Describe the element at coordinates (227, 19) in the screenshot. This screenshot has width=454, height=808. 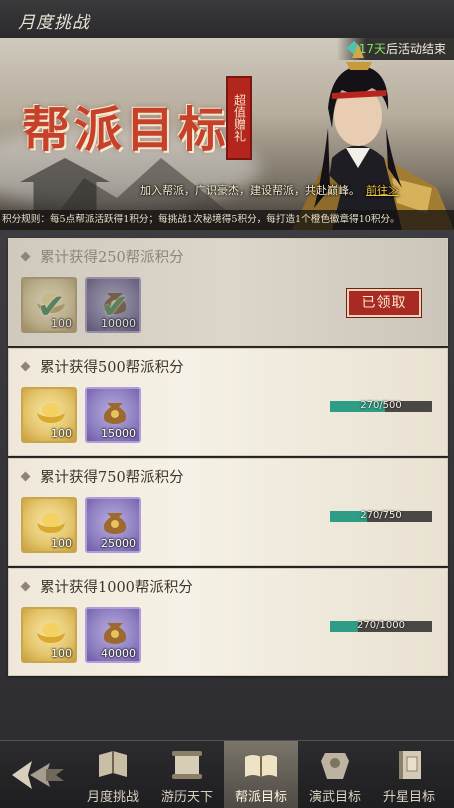
I see `top-bar: 月度挑战` at that location.